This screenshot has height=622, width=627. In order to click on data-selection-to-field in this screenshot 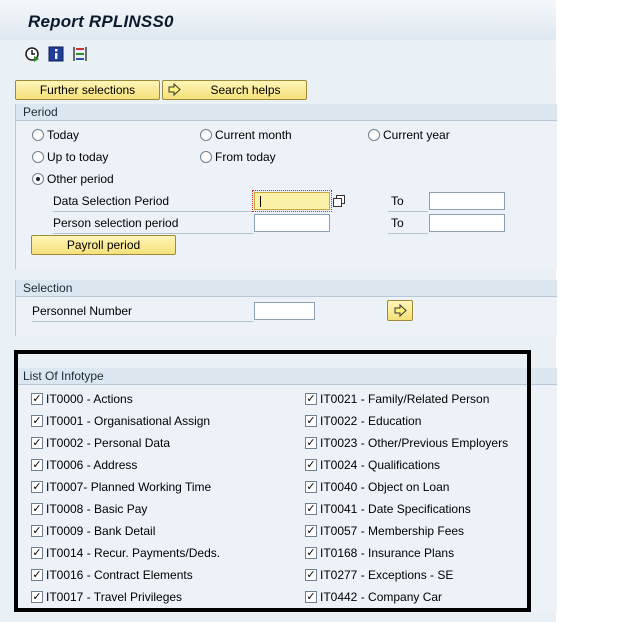, I will do `click(467, 201)`.